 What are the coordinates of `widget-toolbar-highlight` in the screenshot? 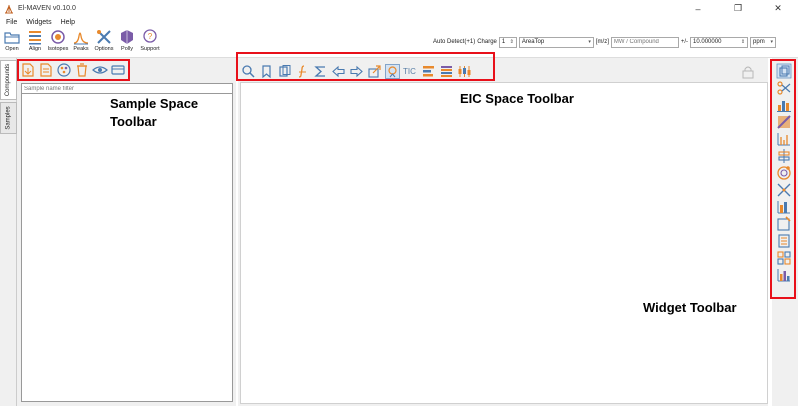 It's located at (783, 179).